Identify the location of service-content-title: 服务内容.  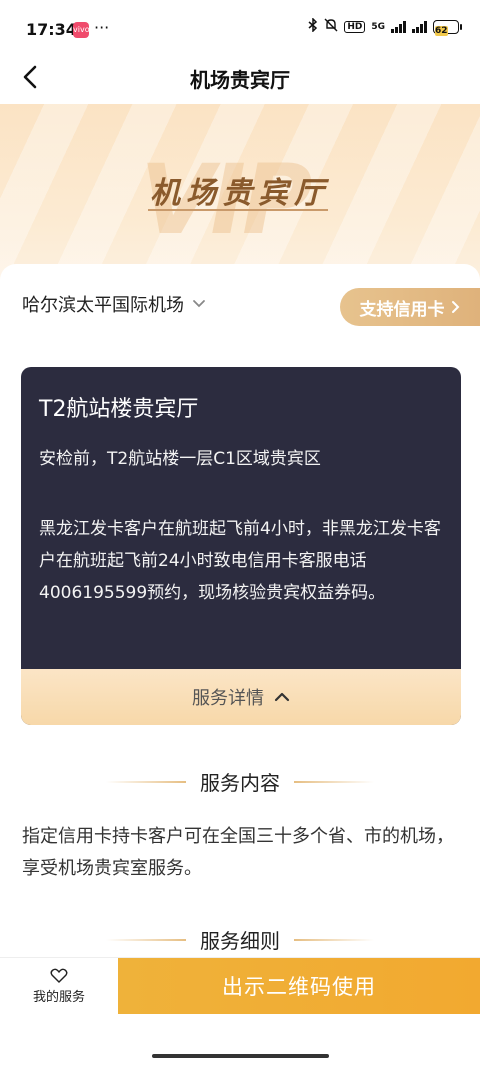
(240, 783).